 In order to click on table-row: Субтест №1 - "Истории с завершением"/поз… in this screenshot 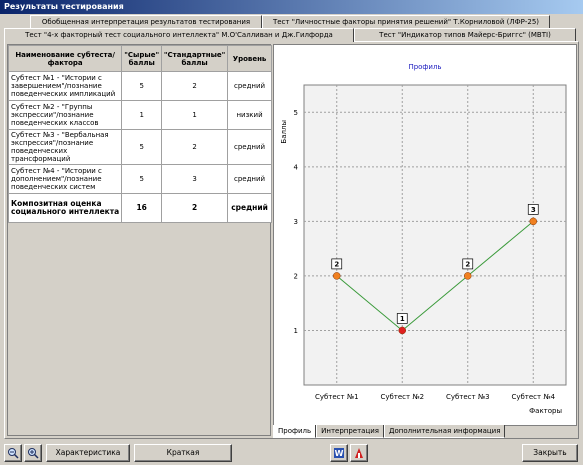, I will do `click(139, 86)`.